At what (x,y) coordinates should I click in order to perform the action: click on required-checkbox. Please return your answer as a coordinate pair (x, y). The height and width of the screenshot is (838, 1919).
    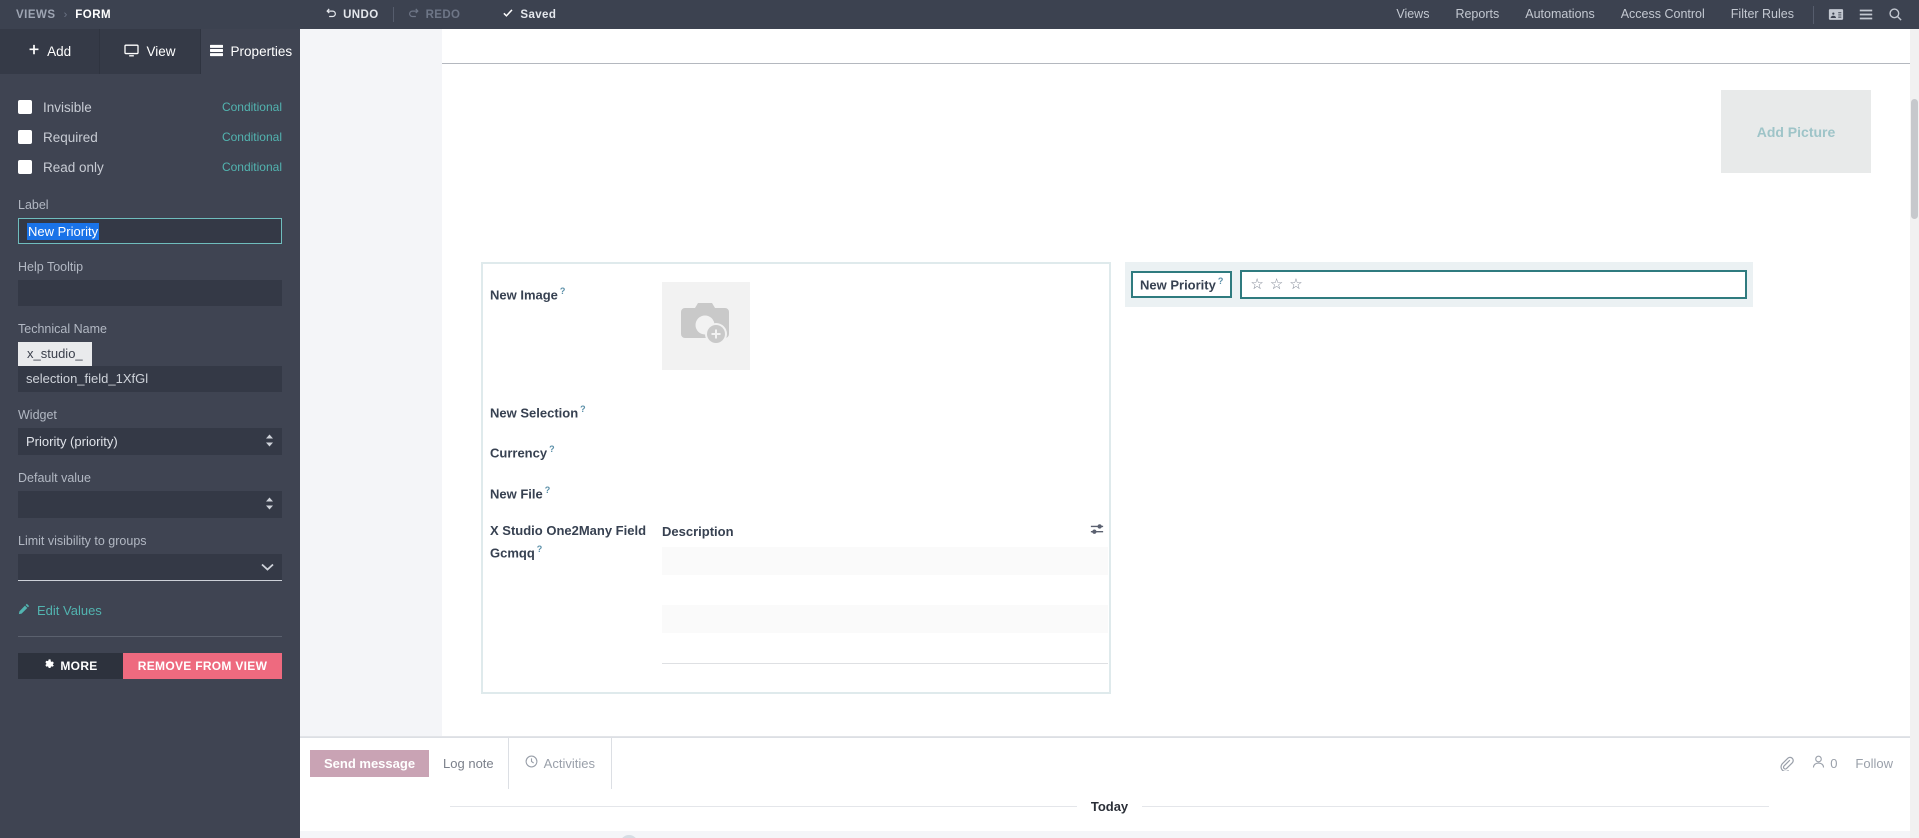
    Looking at the image, I should click on (25, 137).